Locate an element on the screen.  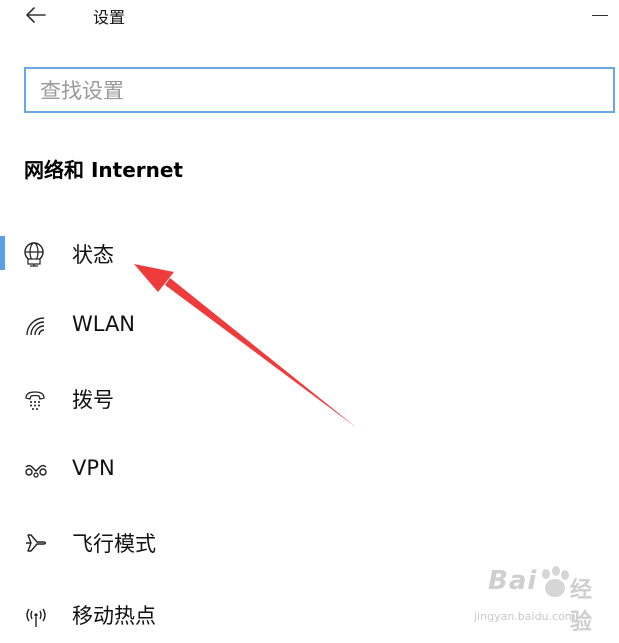
watermark-brand-cn: 经验 is located at coordinates (582, 606).